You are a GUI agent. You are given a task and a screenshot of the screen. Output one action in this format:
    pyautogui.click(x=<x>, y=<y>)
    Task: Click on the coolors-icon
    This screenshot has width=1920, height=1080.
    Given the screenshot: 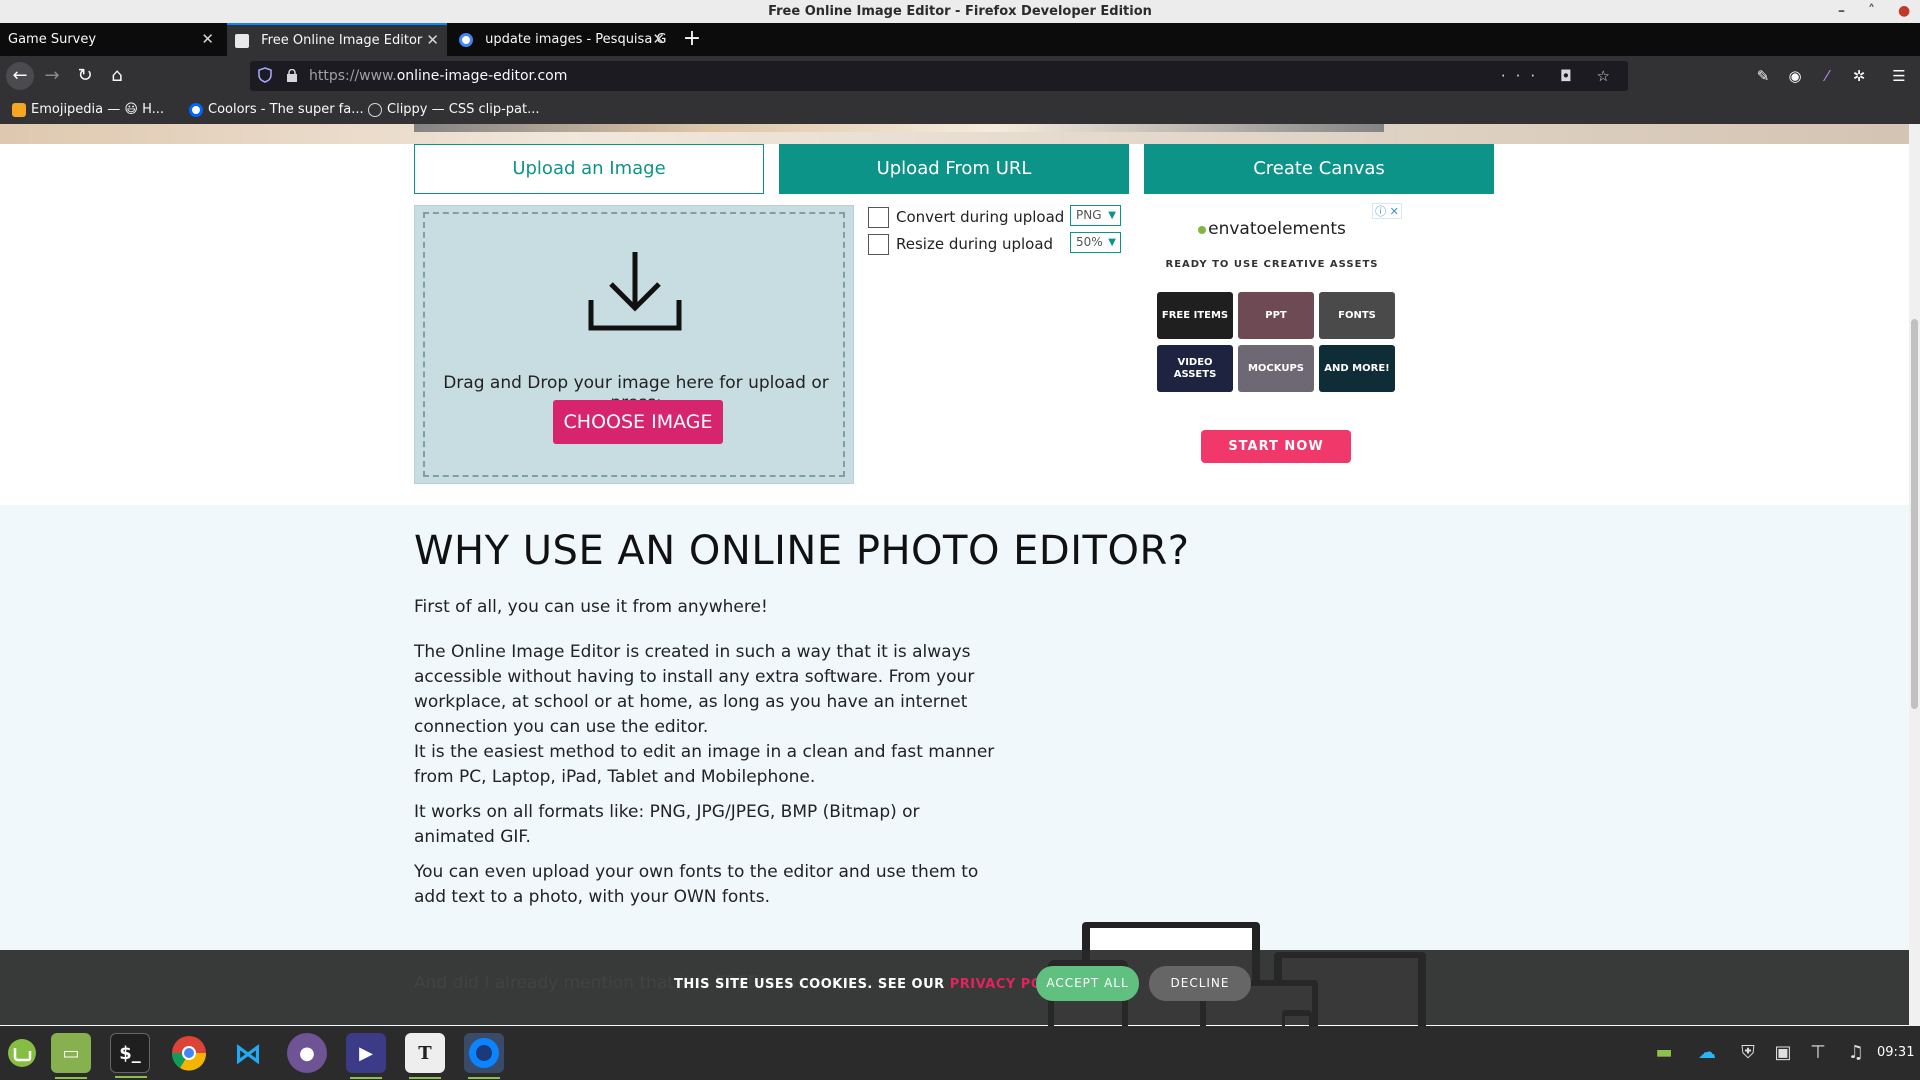 What is the action you would take?
    pyautogui.click(x=196, y=109)
    